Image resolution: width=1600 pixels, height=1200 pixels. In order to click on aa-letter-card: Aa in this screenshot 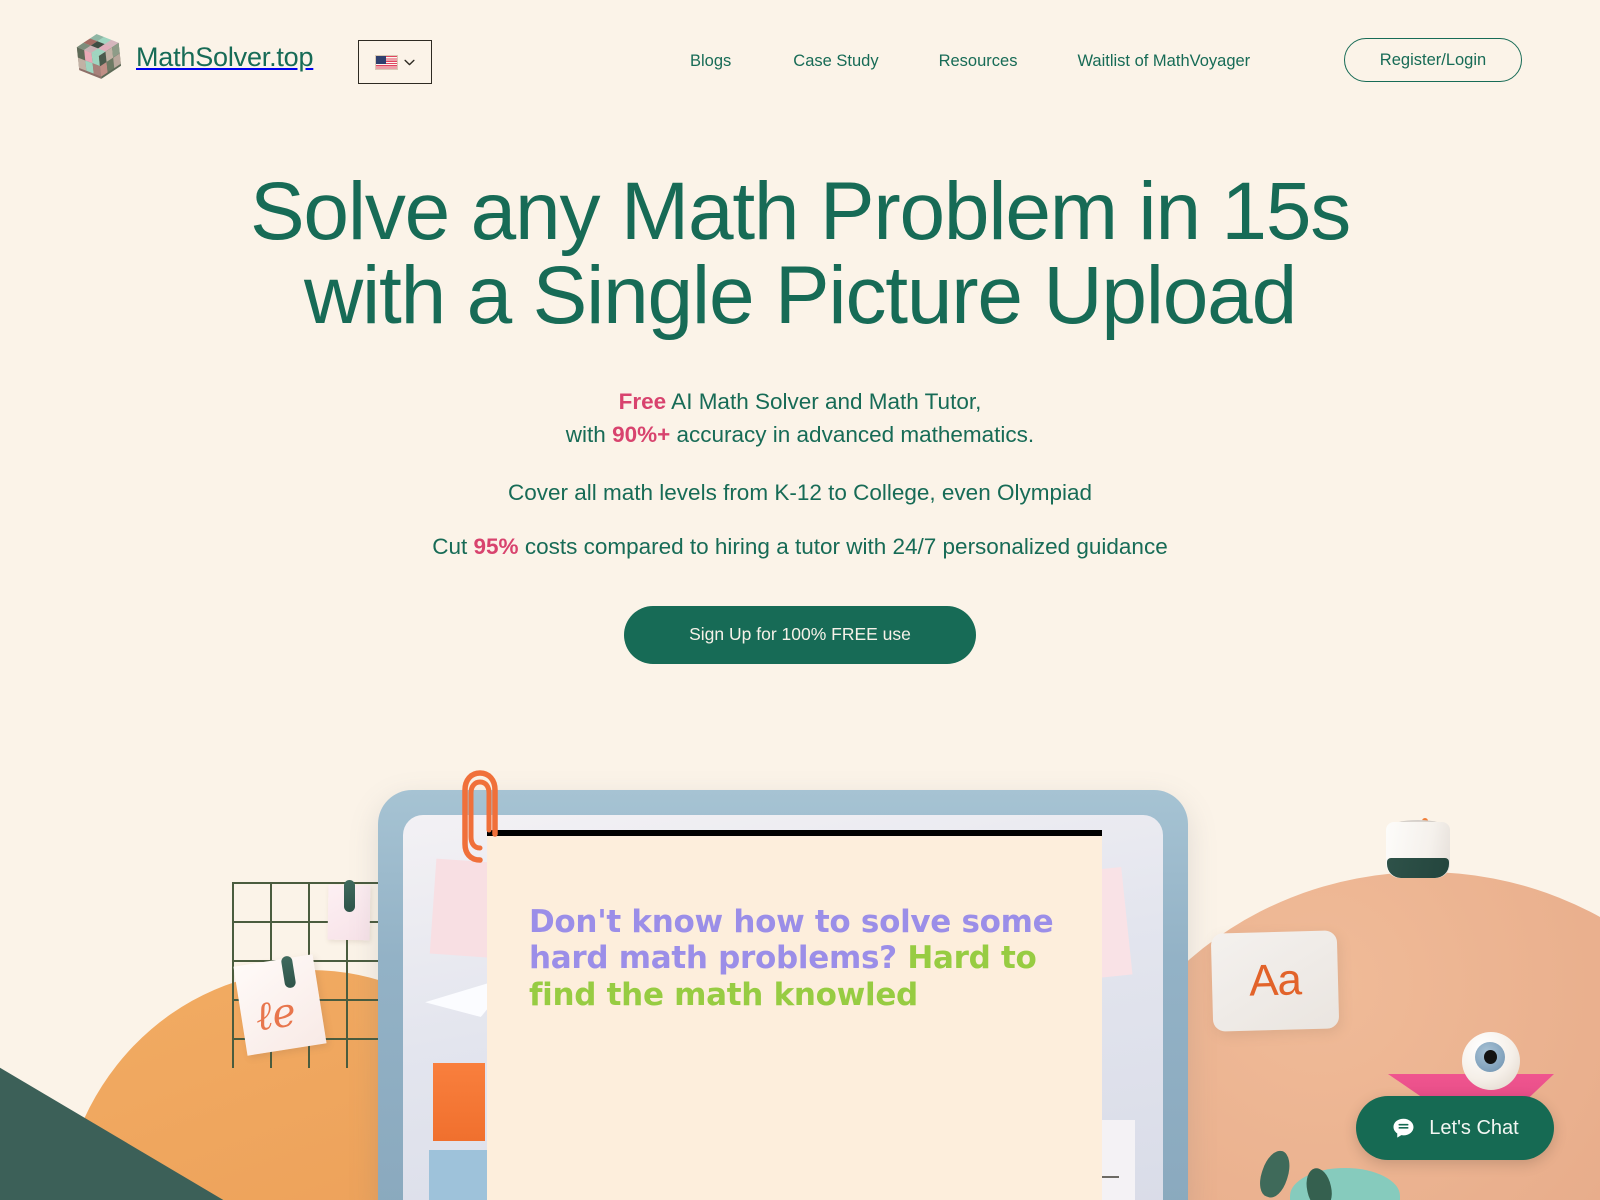, I will do `click(1275, 981)`.